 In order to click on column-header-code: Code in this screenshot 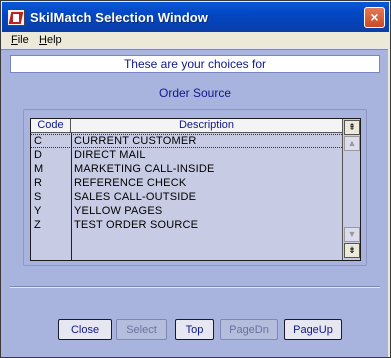, I will do `click(51, 126)`.